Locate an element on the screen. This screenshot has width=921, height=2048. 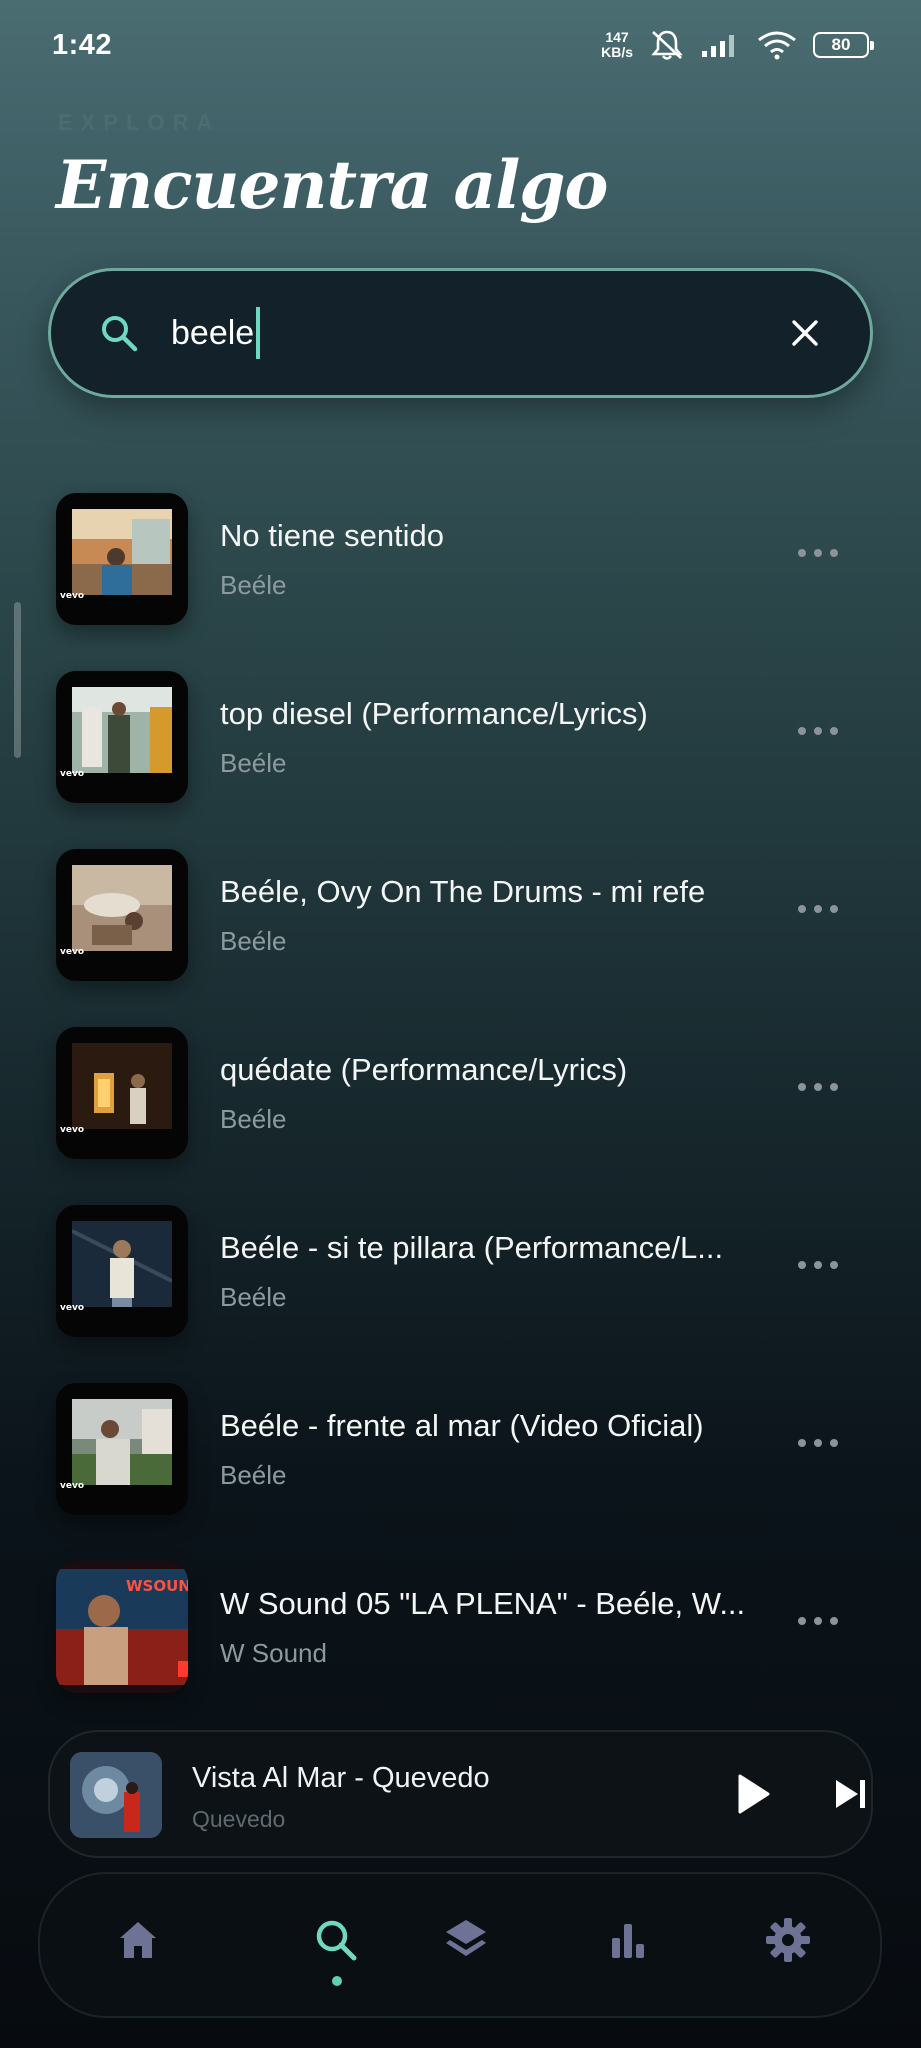
status-bar: 1:42 147 KB/s 80 is located at coordinates (460, 45).